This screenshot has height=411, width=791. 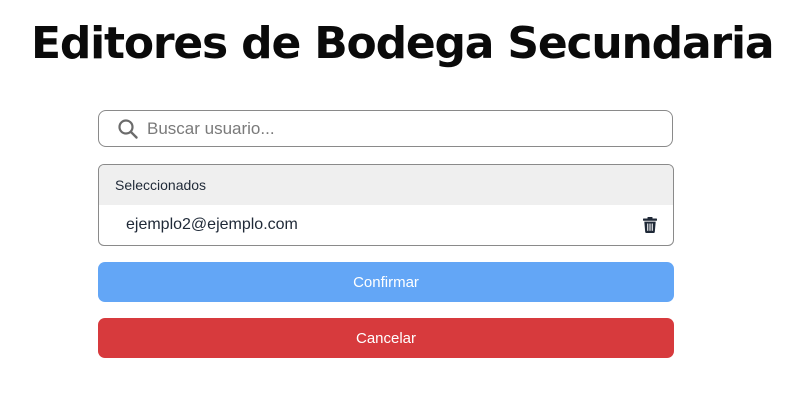 I want to click on search-input, so click(x=397, y=128).